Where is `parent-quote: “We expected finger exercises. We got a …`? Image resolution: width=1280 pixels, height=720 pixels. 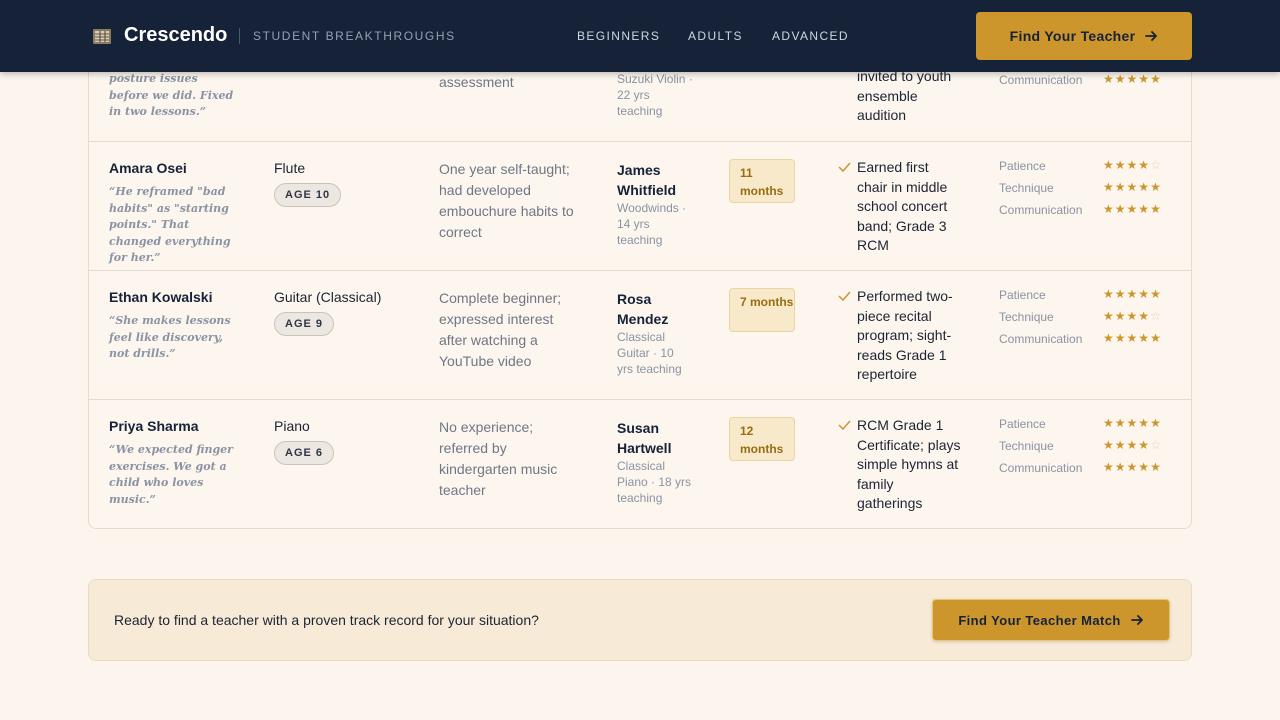
parent-quote: “We expected finger exercises. We got a … is located at coordinates (171, 474).